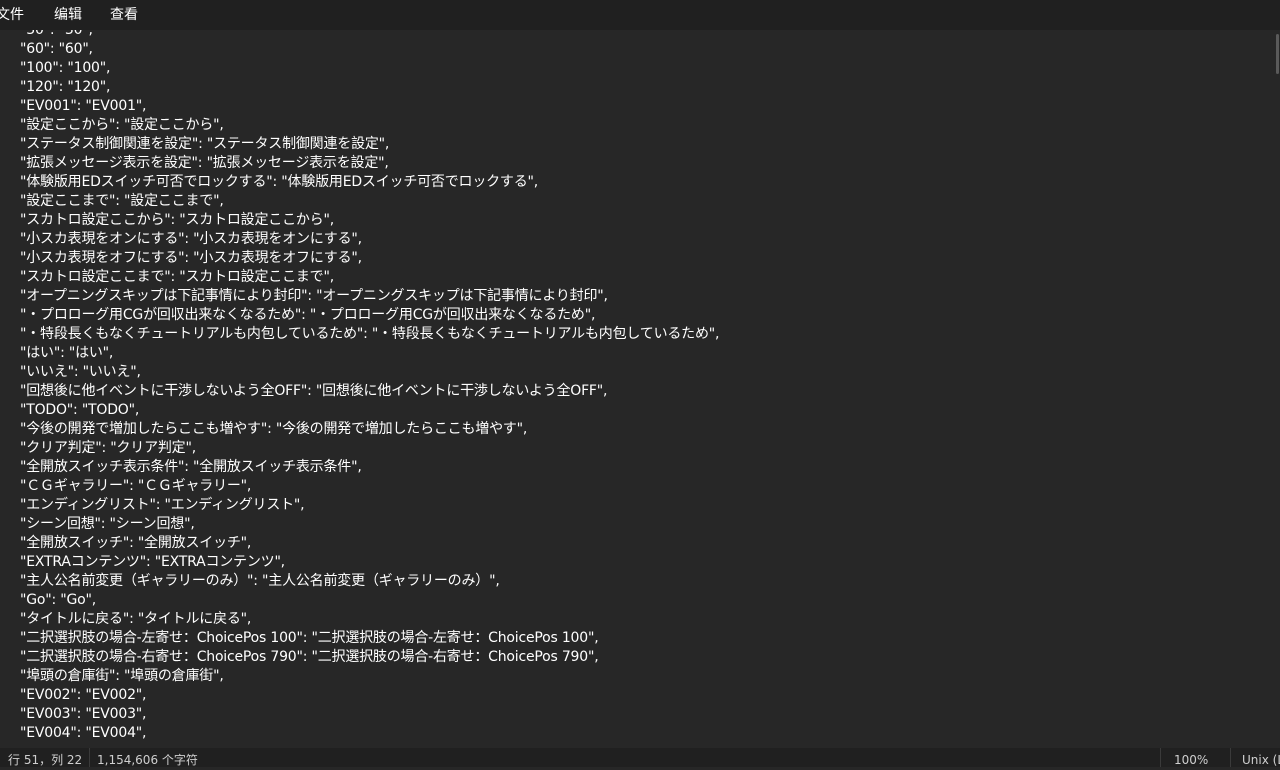 The height and width of the screenshot is (770, 1280). What do you see at coordinates (83, 695) in the screenshot?
I see `text-line: "EV002": "EV002",` at bounding box center [83, 695].